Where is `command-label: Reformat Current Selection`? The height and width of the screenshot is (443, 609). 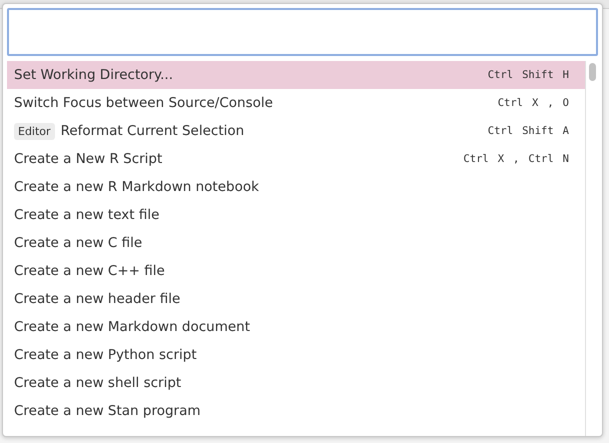 command-label: Reformat Current Selection is located at coordinates (152, 131).